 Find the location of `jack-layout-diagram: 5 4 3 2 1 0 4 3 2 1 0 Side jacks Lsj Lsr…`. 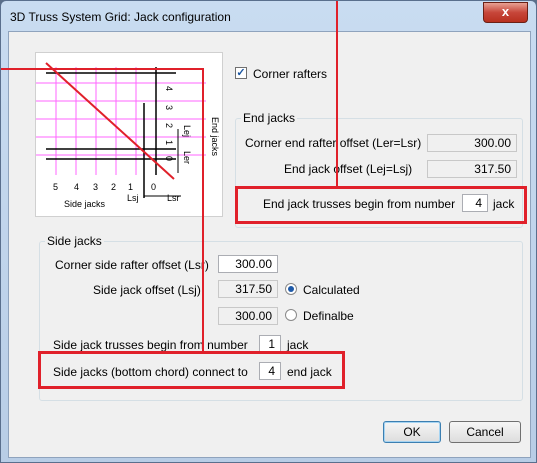

jack-layout-diagram: 5 4 3 2 1 0 4 3 2 1 0 Side jacks Lsj Lsr… is located at coordinates (129, 134).